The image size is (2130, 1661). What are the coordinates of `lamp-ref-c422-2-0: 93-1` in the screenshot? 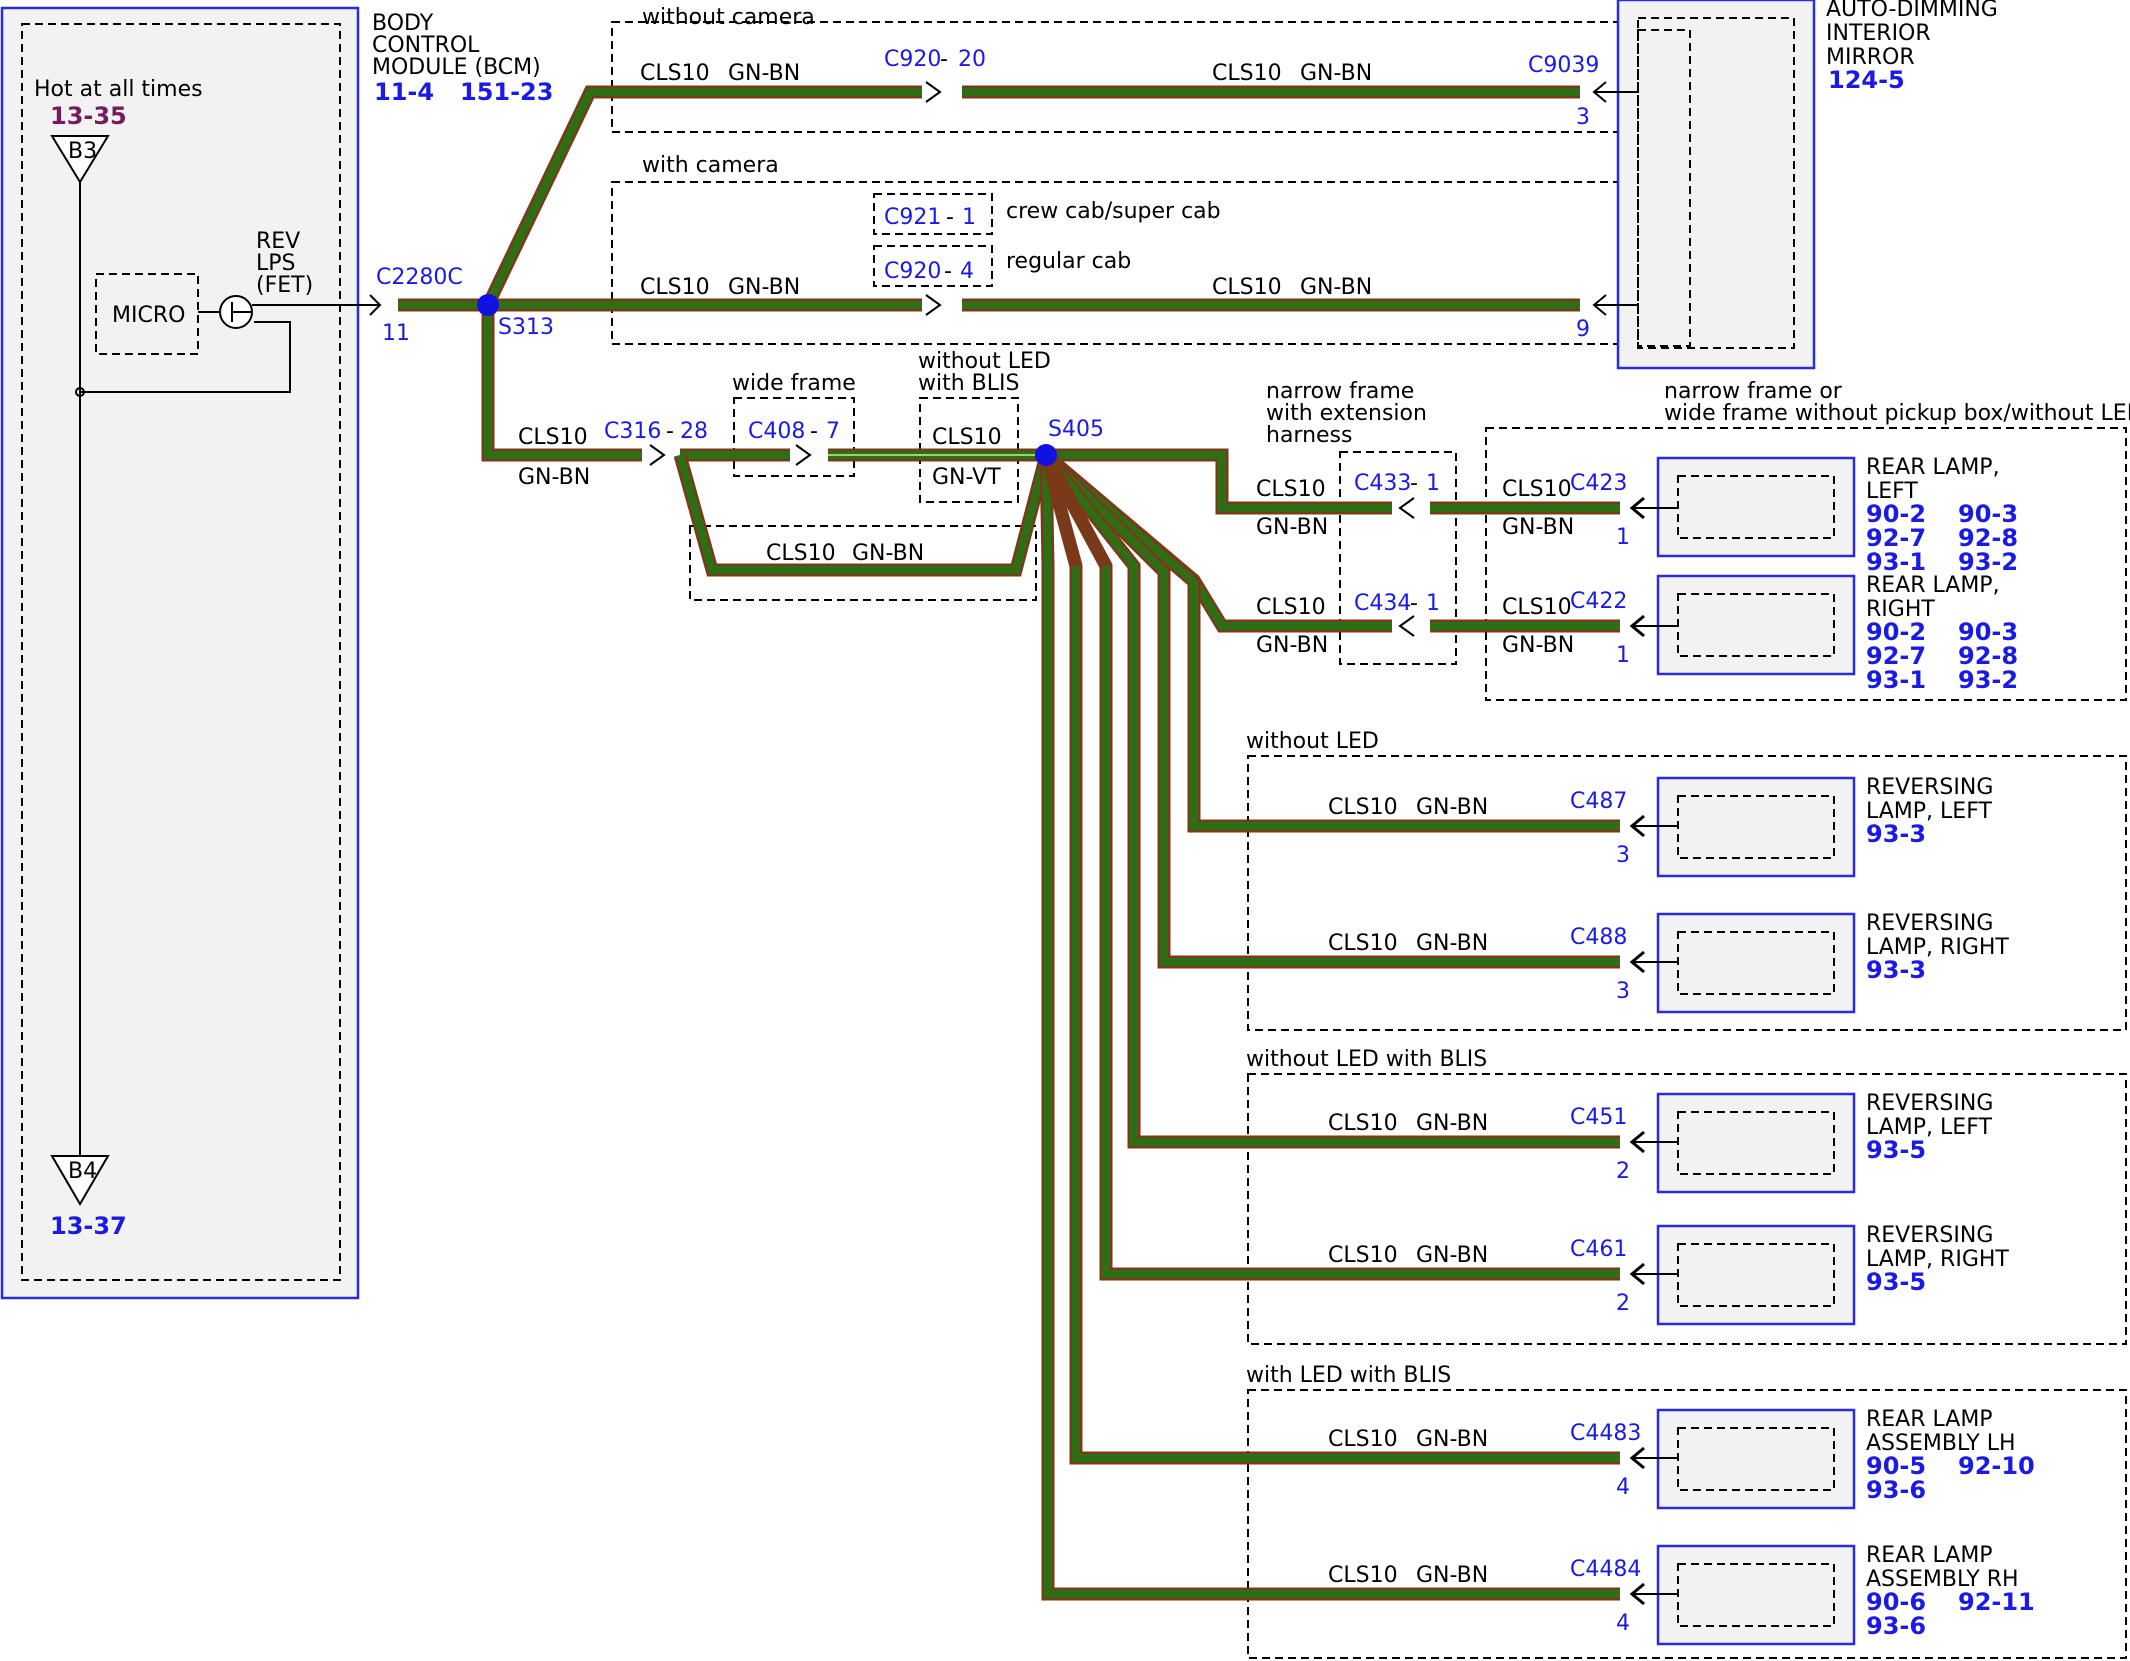 It's located at (1896, 680).